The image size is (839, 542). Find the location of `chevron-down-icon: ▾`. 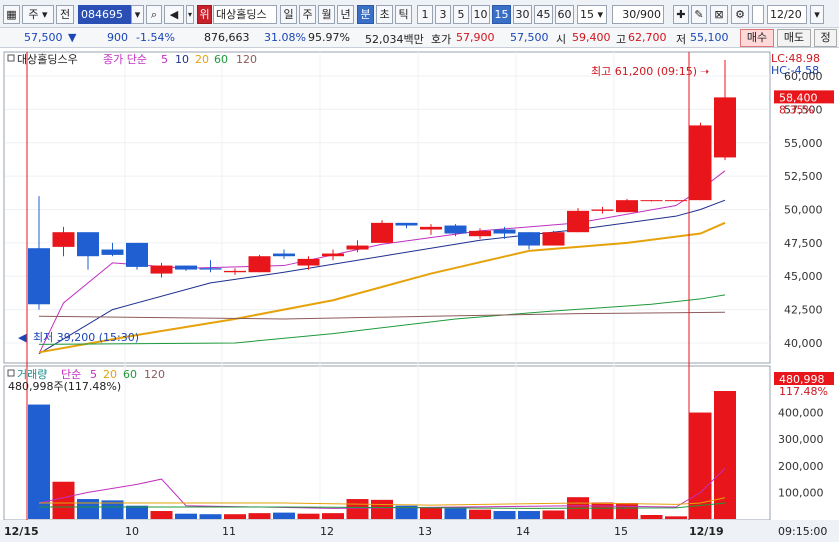

chevron-down-icon: ▾ is located at coordinates (190, 14).